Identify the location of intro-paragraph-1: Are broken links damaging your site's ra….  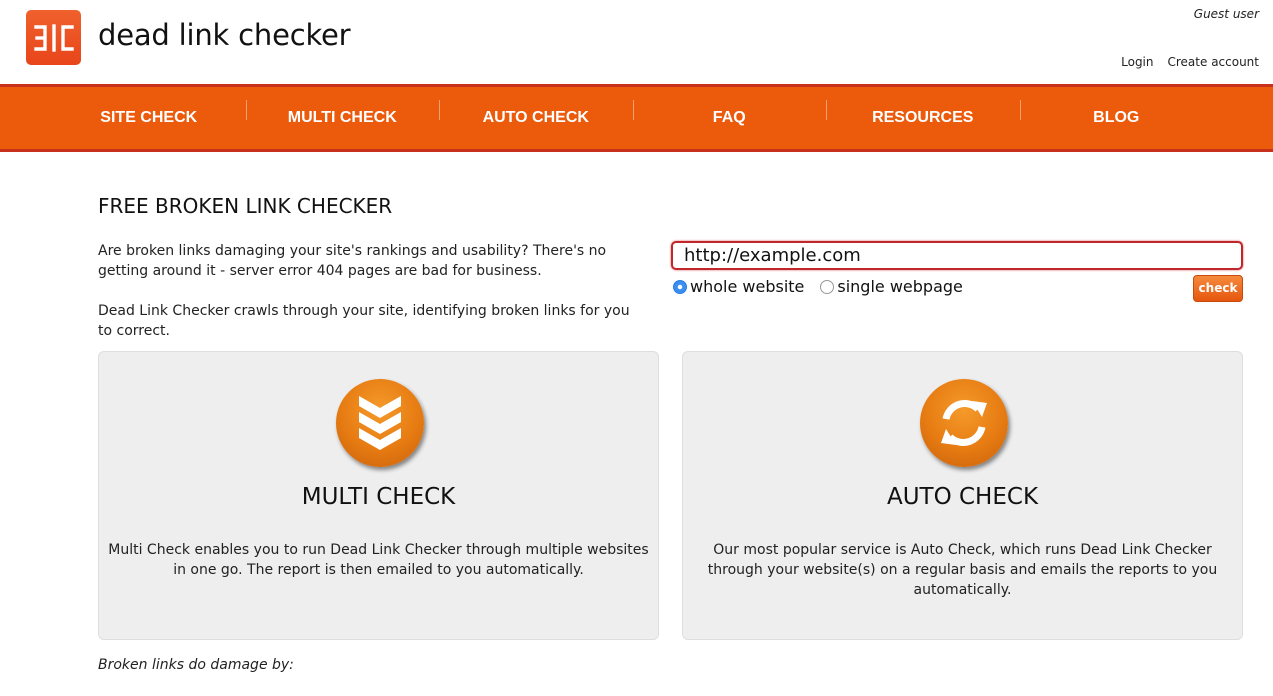
(352, 261).